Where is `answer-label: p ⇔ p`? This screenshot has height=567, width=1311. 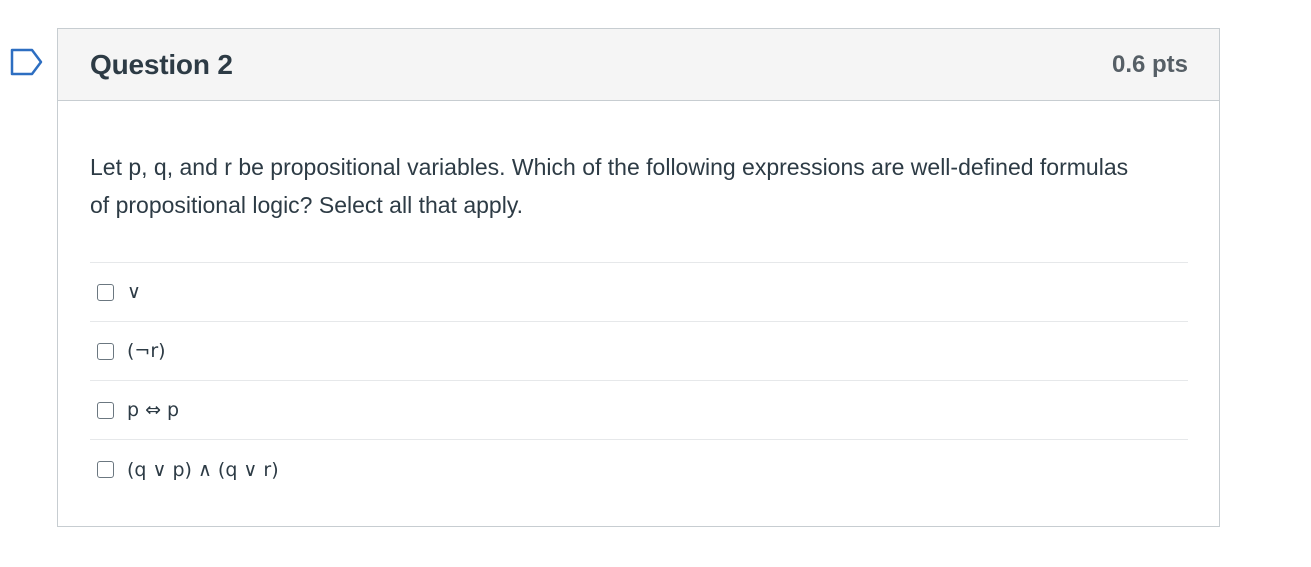
answer-label: p ⇔ p is located at coordinates (153, 410).